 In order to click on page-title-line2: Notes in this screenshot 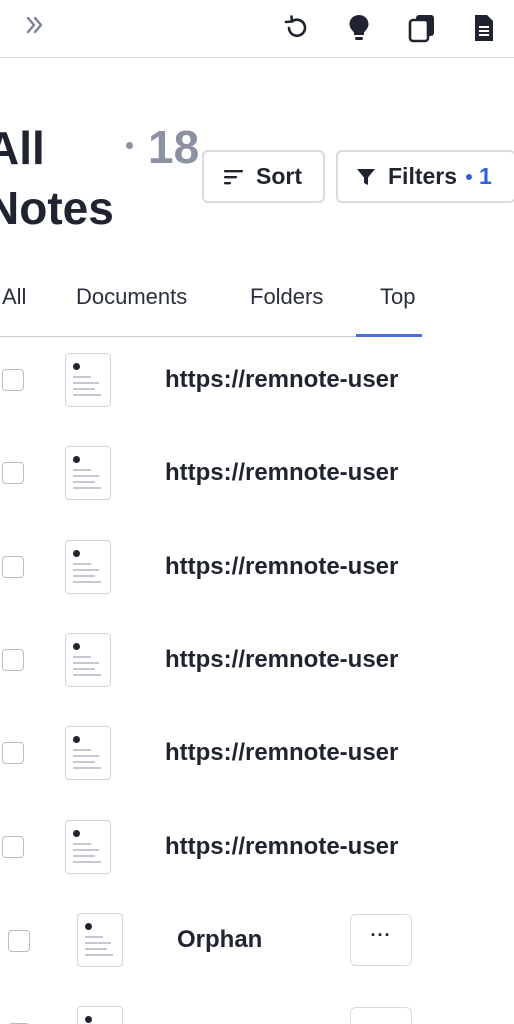, I will do `click(57, 208)`.